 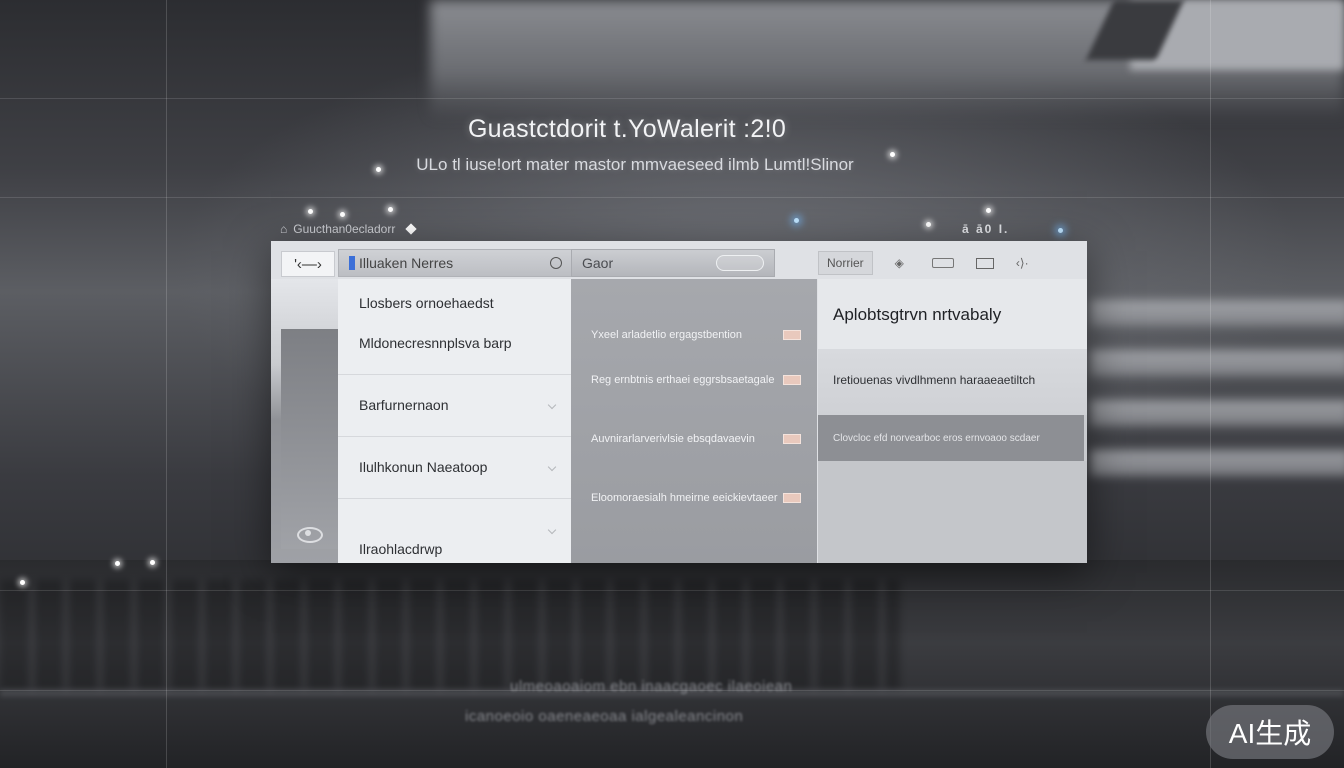 I want to click on left-rail, so click(x=304, y=421).